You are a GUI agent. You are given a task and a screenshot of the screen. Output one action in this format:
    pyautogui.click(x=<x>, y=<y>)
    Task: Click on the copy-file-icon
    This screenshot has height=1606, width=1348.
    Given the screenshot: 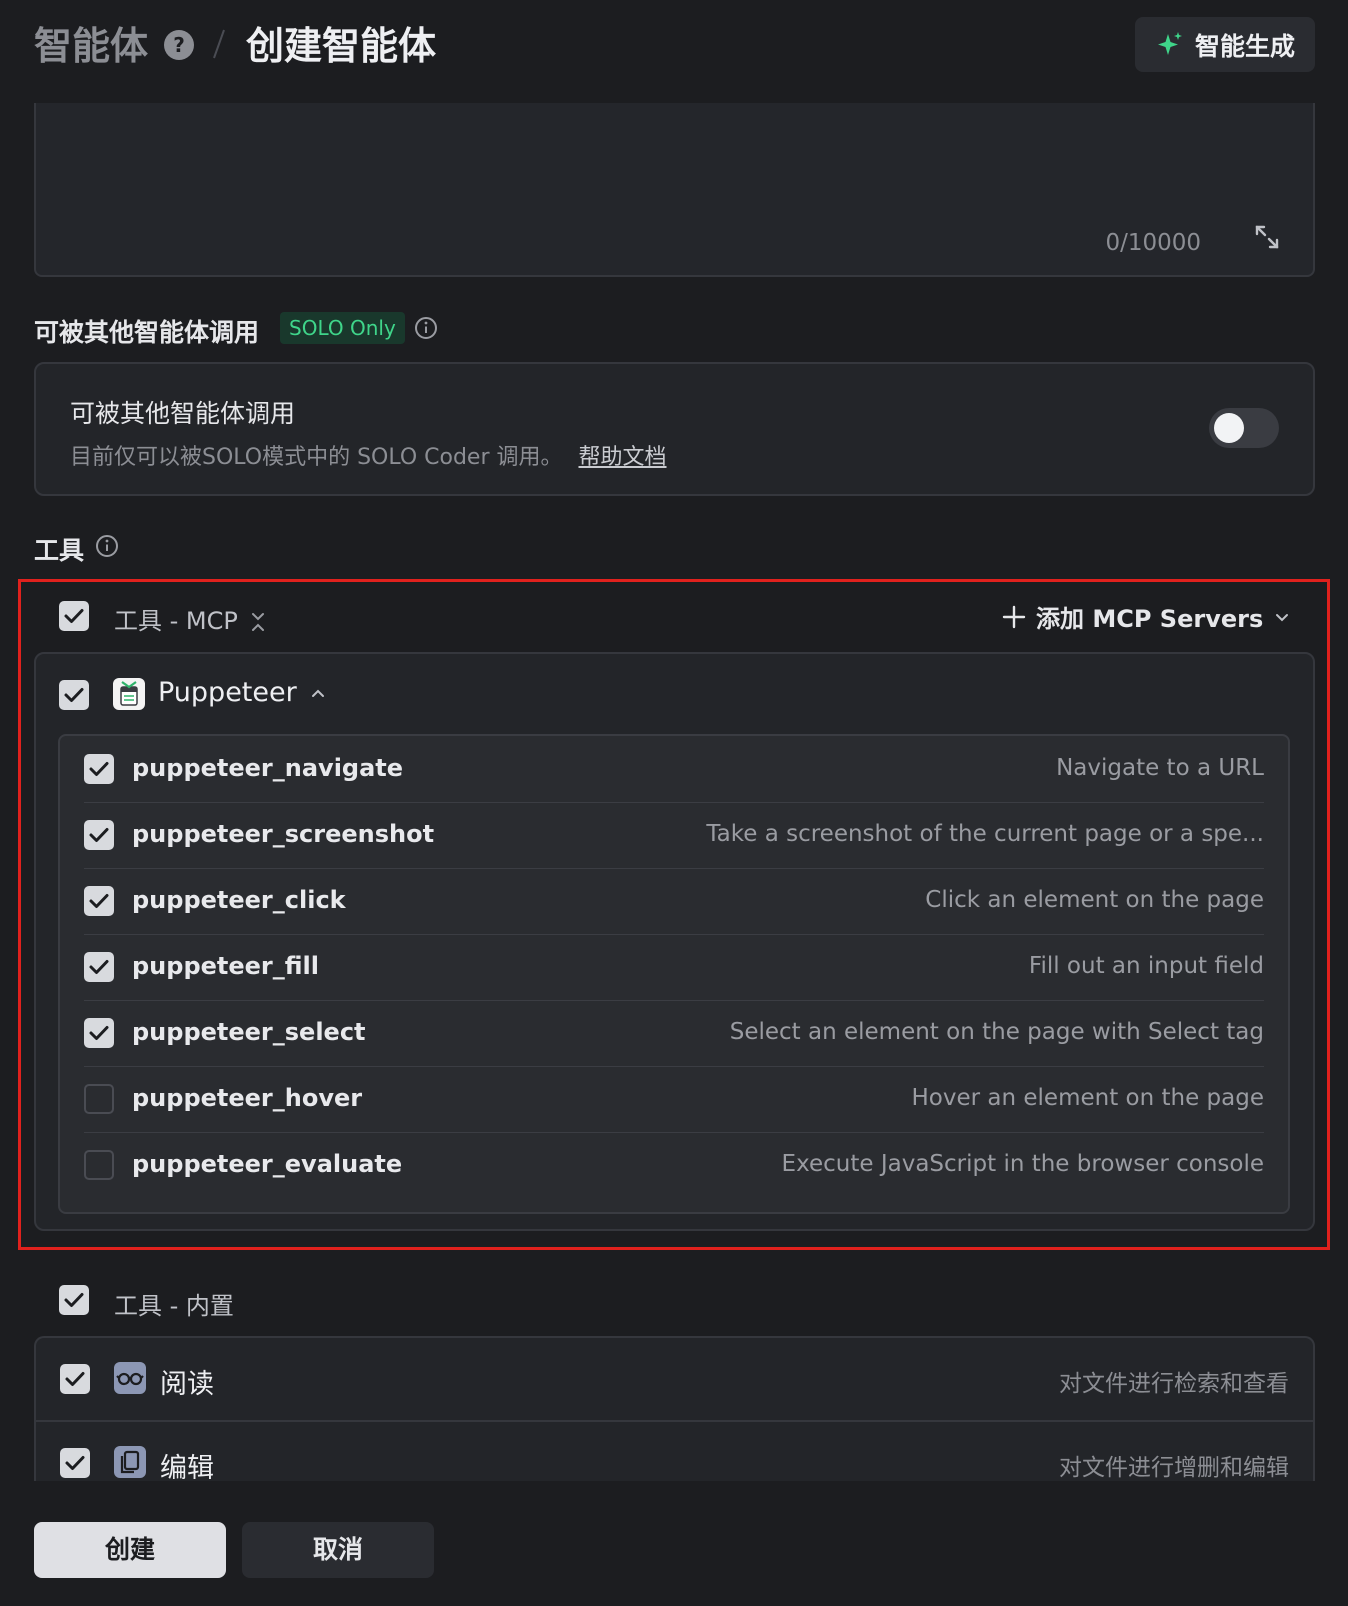 What is the action you would take?
    pyautogui.click(x=130, y=1462)
    